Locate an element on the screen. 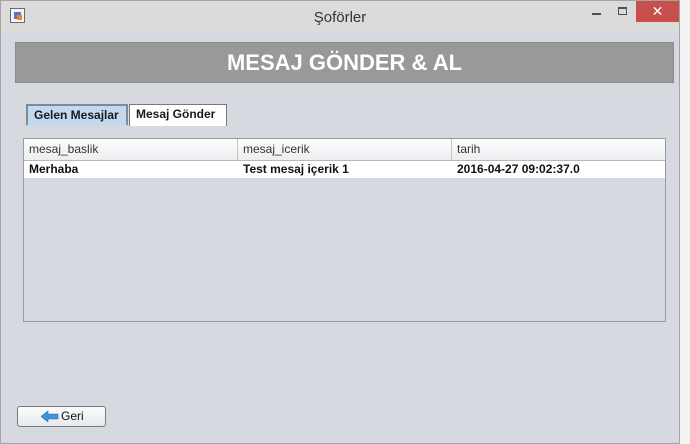 This screenshot has width=690, height=444. column-header-title: mesaj_baslik is located at coordinates (131, 149).